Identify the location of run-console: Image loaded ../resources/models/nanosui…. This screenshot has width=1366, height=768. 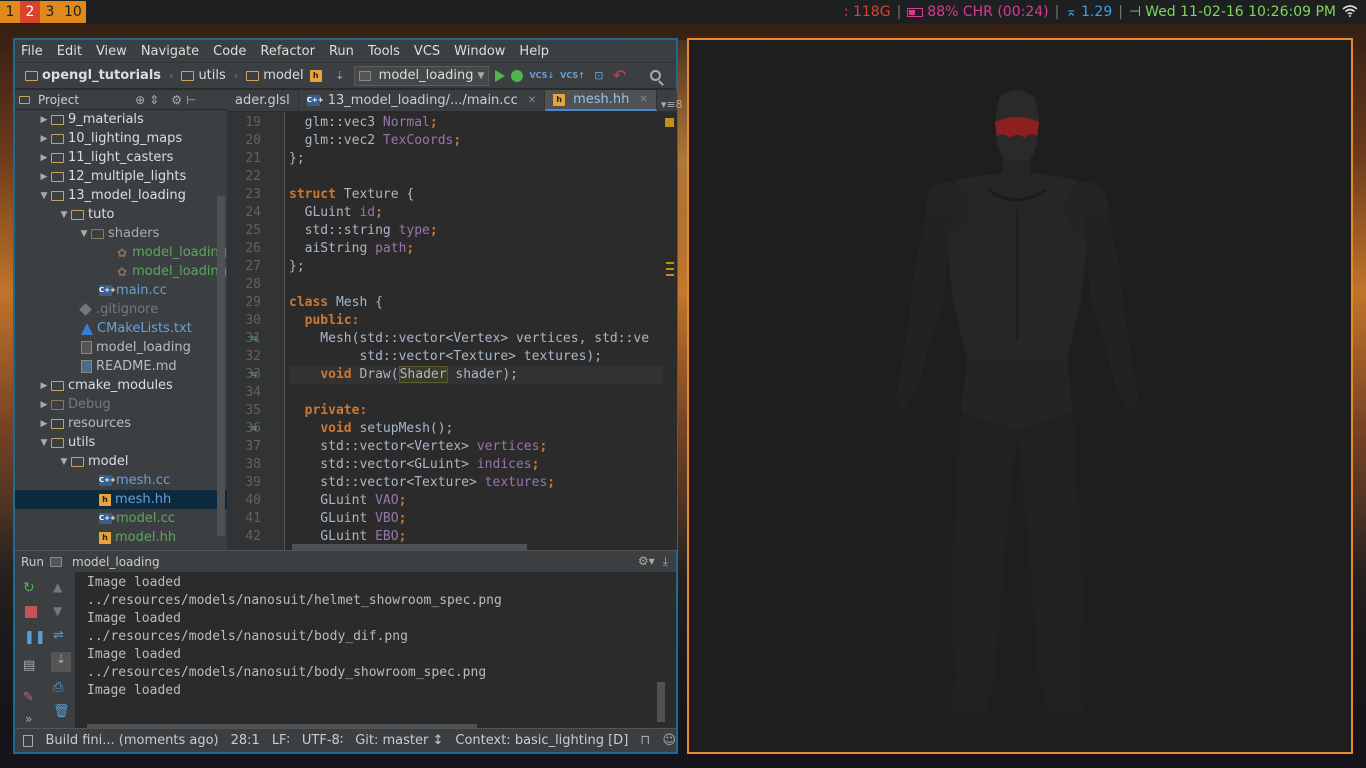
(370, 651).